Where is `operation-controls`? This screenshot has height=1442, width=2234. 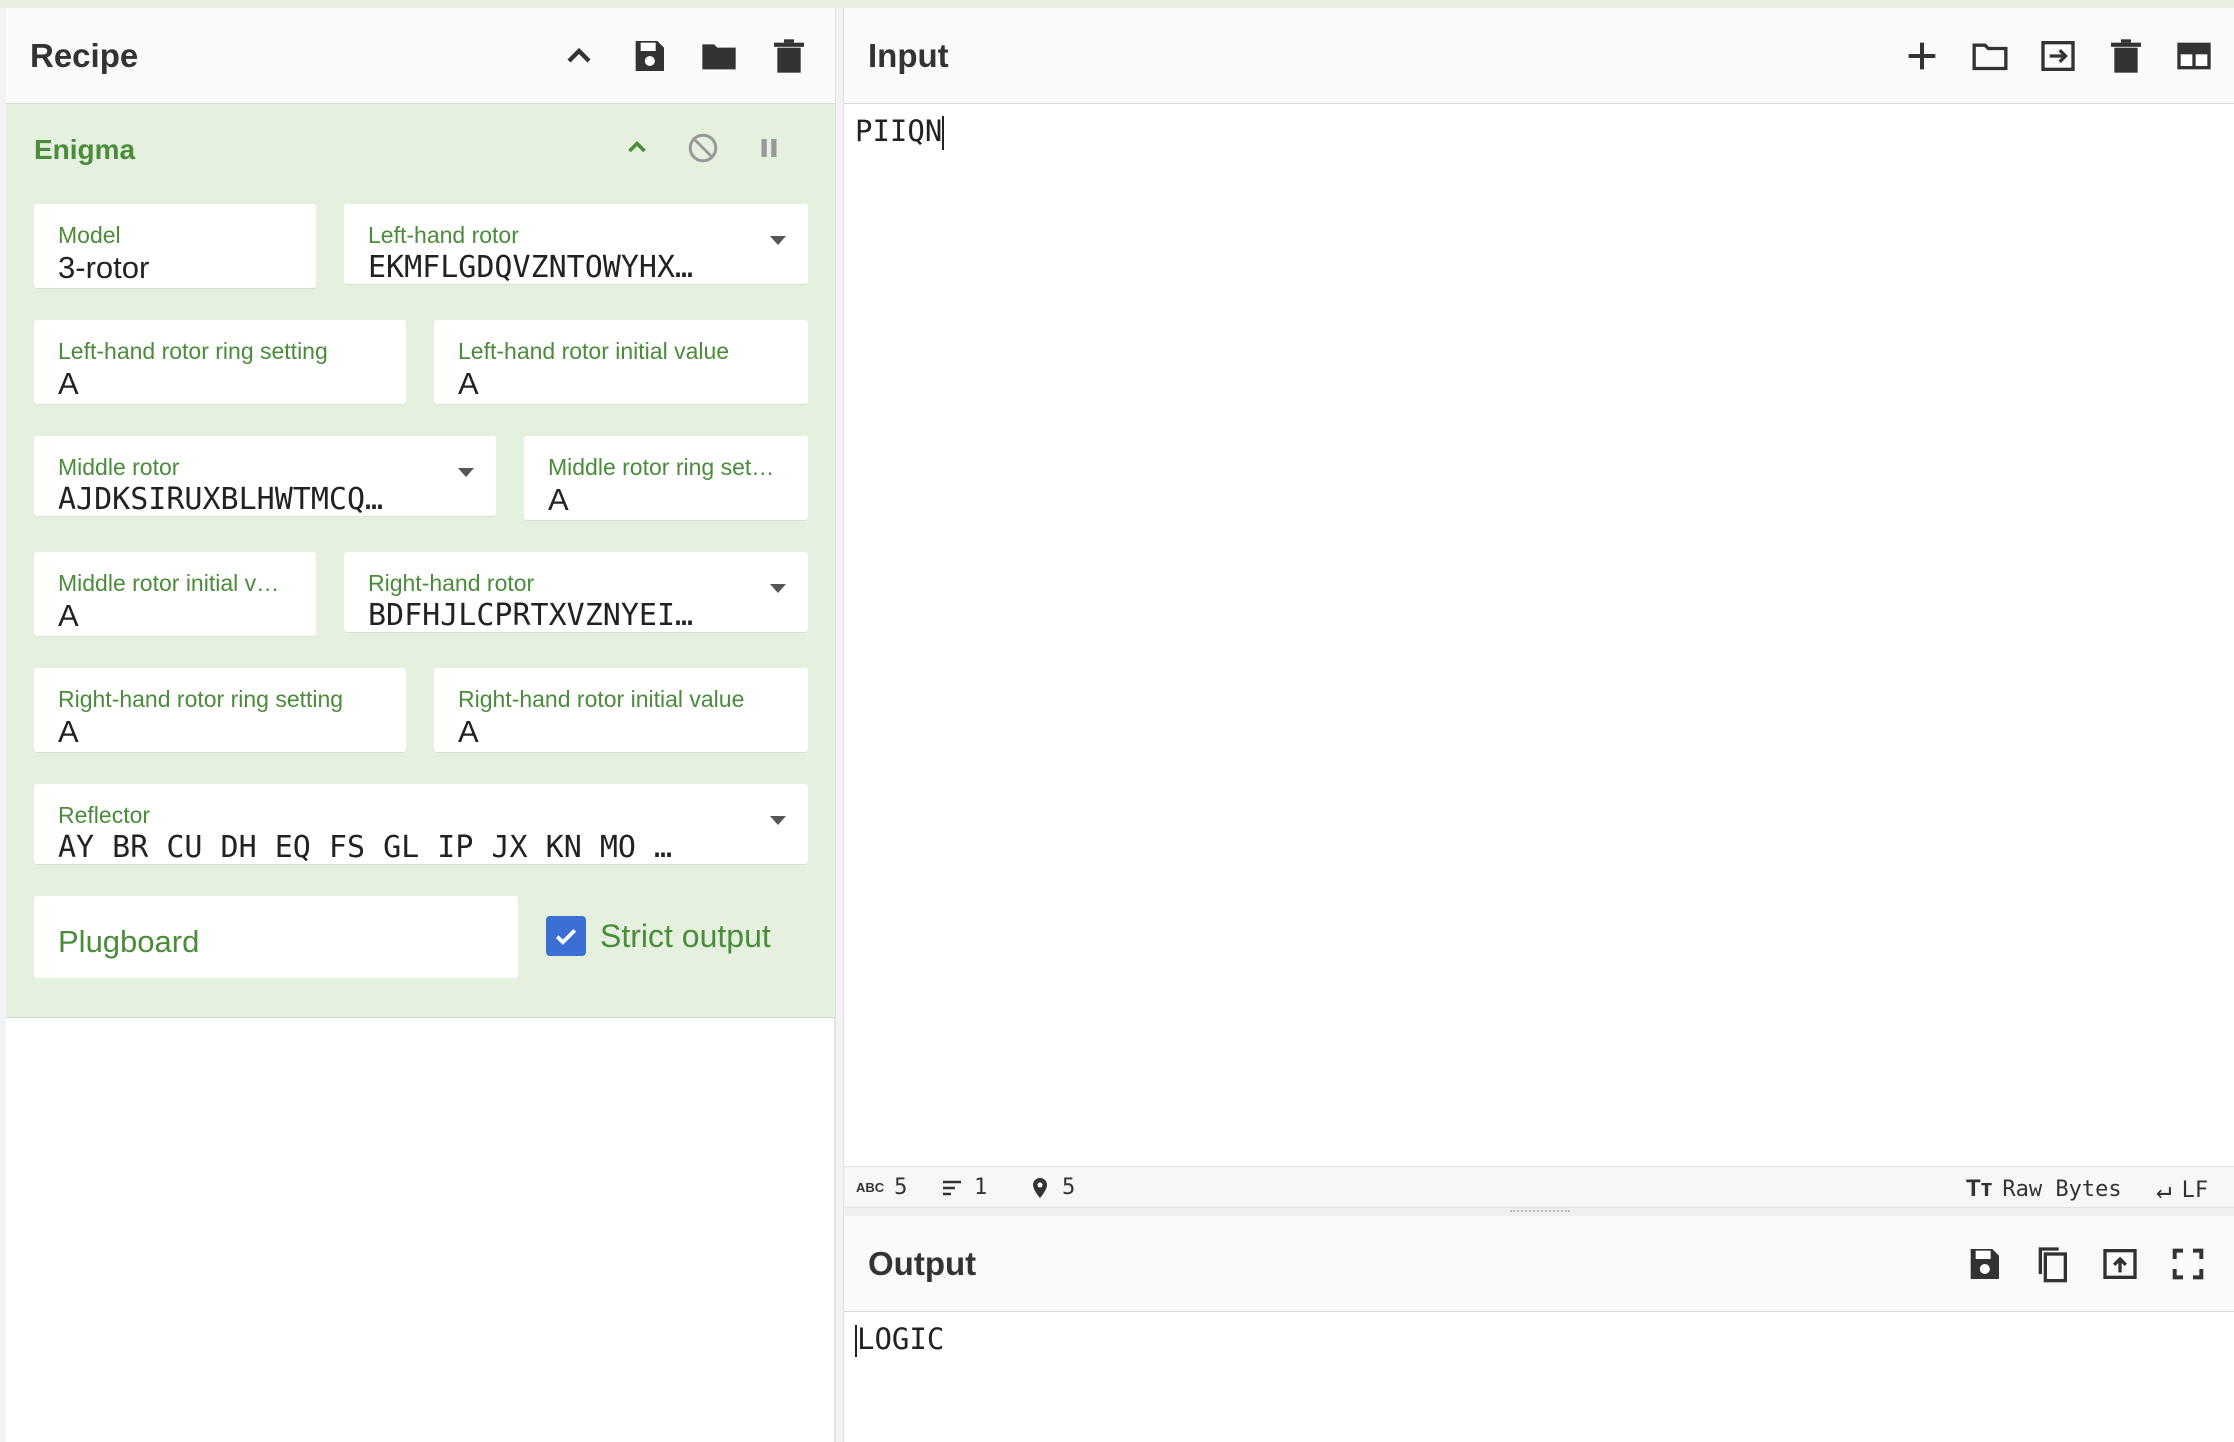
operation-controls is located at coordinates (703, 148).